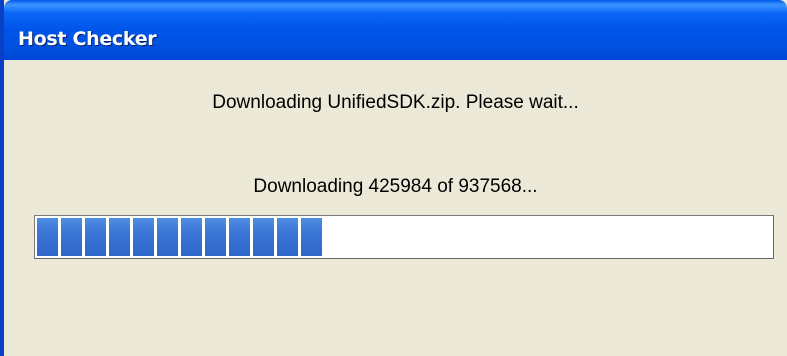  Describe the element at coordinates (87, 39) in the screenshot. I see `window-title: Host Checker` at that location.